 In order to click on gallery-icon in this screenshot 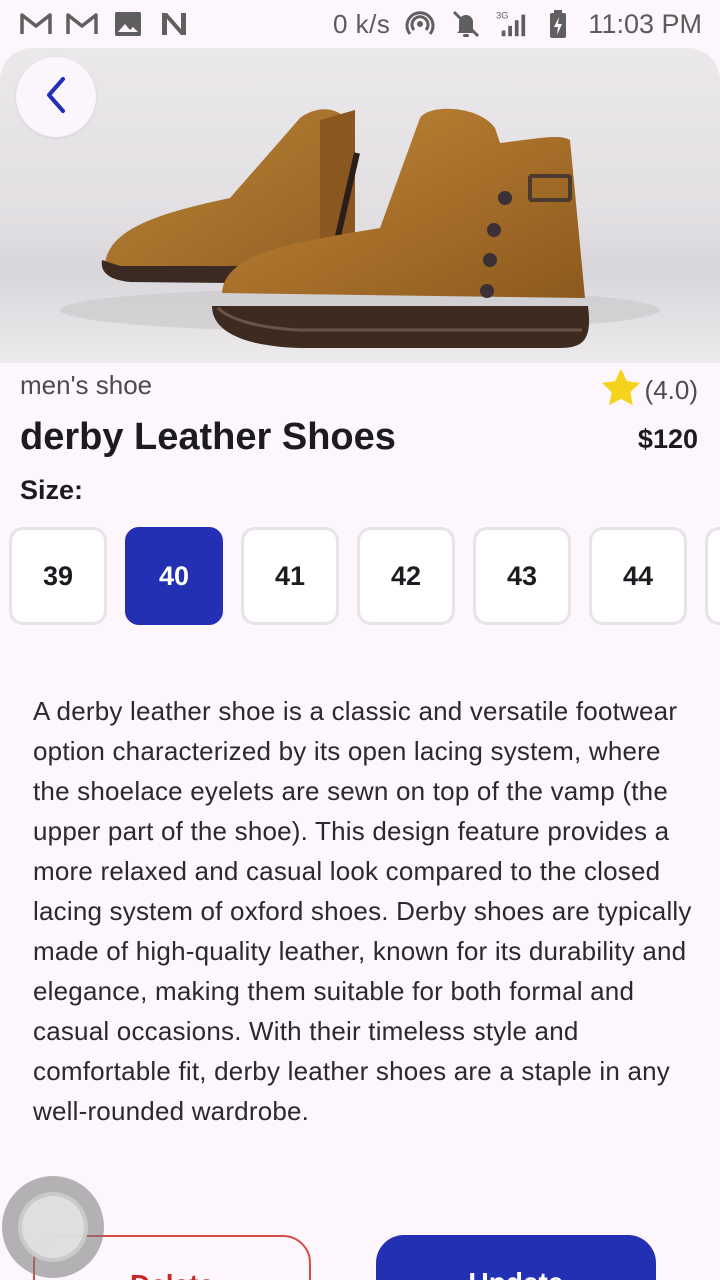, I will do `click(128, 24)`.